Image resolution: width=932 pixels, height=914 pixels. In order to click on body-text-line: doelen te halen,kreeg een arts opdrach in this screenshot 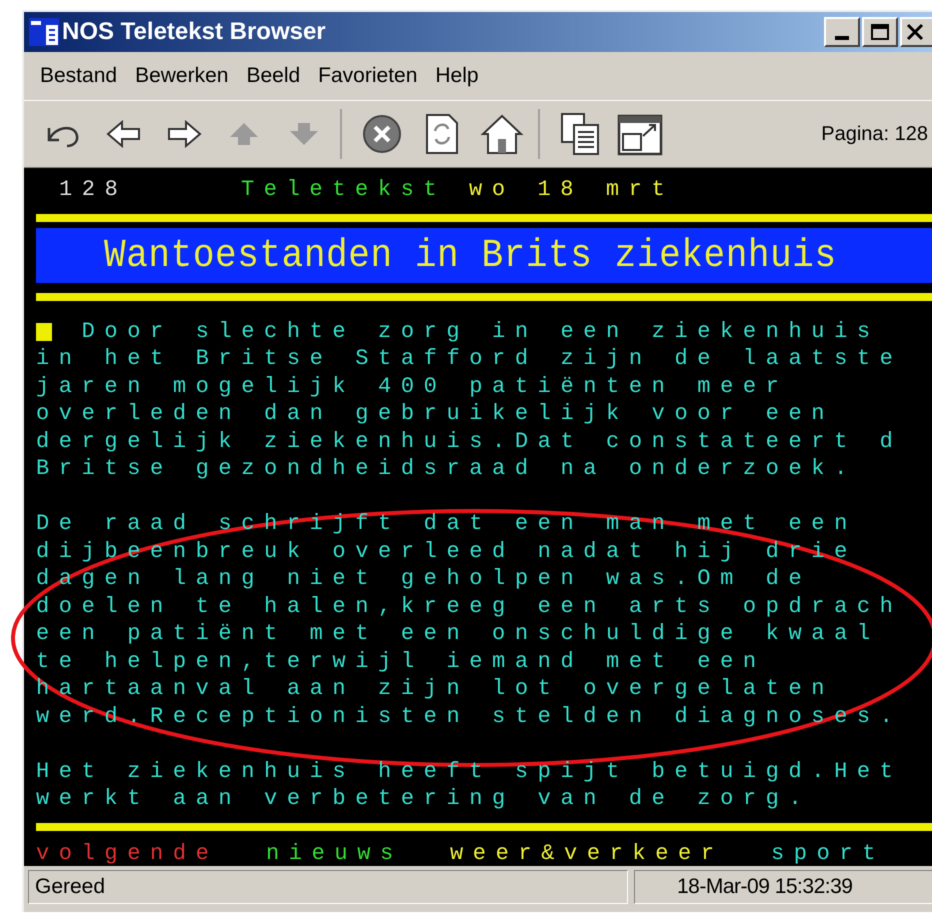, I will do `click(469, 607)`.